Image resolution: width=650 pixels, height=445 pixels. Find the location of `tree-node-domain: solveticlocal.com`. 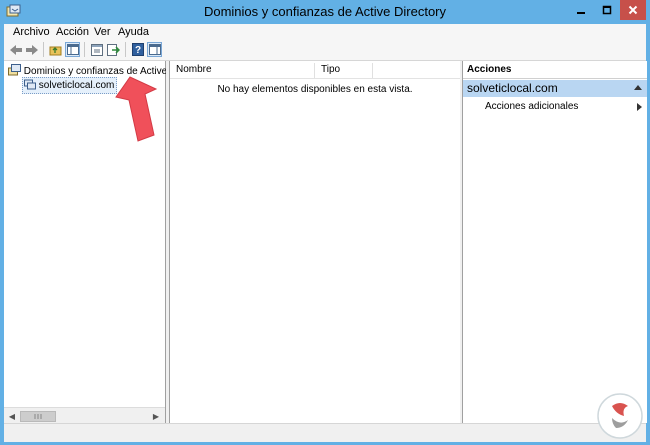

tree-node-domain: solveticlocal.com is located at coordinates (70, 85).